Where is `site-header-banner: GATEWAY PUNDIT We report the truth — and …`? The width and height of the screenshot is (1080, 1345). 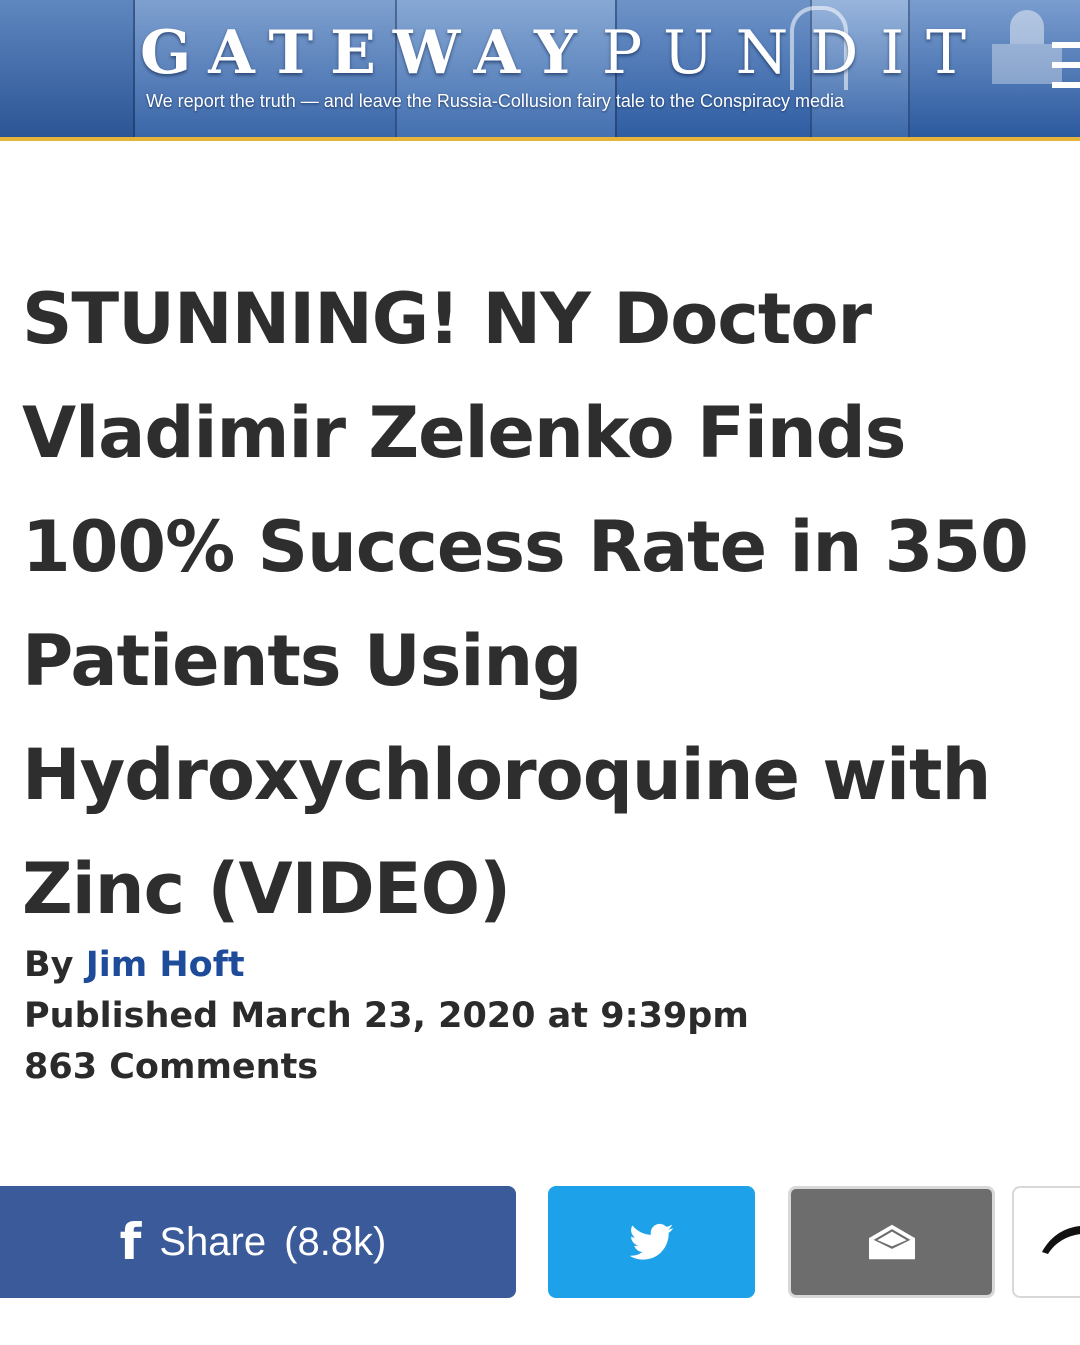 site-header-banner: GATEWAY PUNDIT We report the truth — and … is located at coordinates (540, 68).